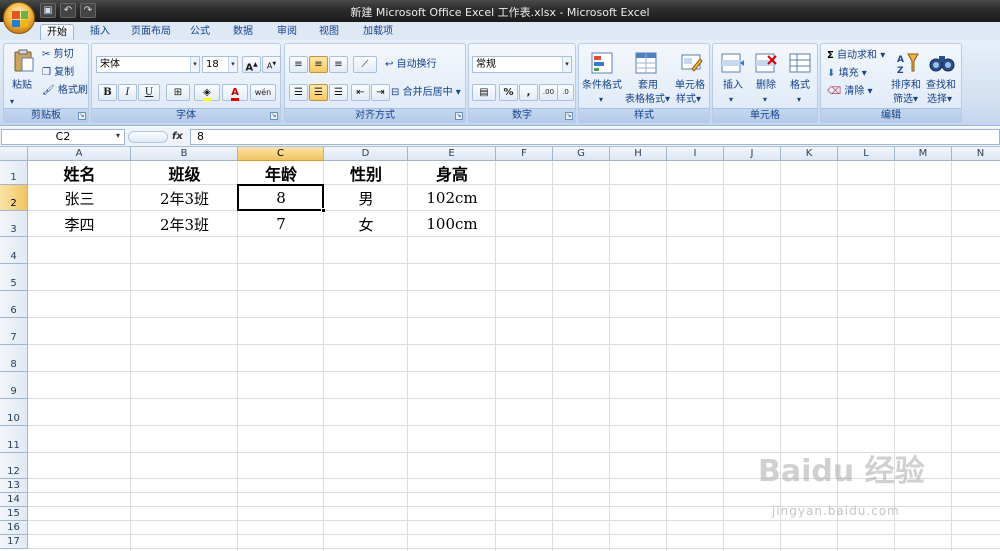 Image resolution: width=1000 pixels, height=551 pixels. I want to click on orientation-button: ⟋, so click(365, 64).